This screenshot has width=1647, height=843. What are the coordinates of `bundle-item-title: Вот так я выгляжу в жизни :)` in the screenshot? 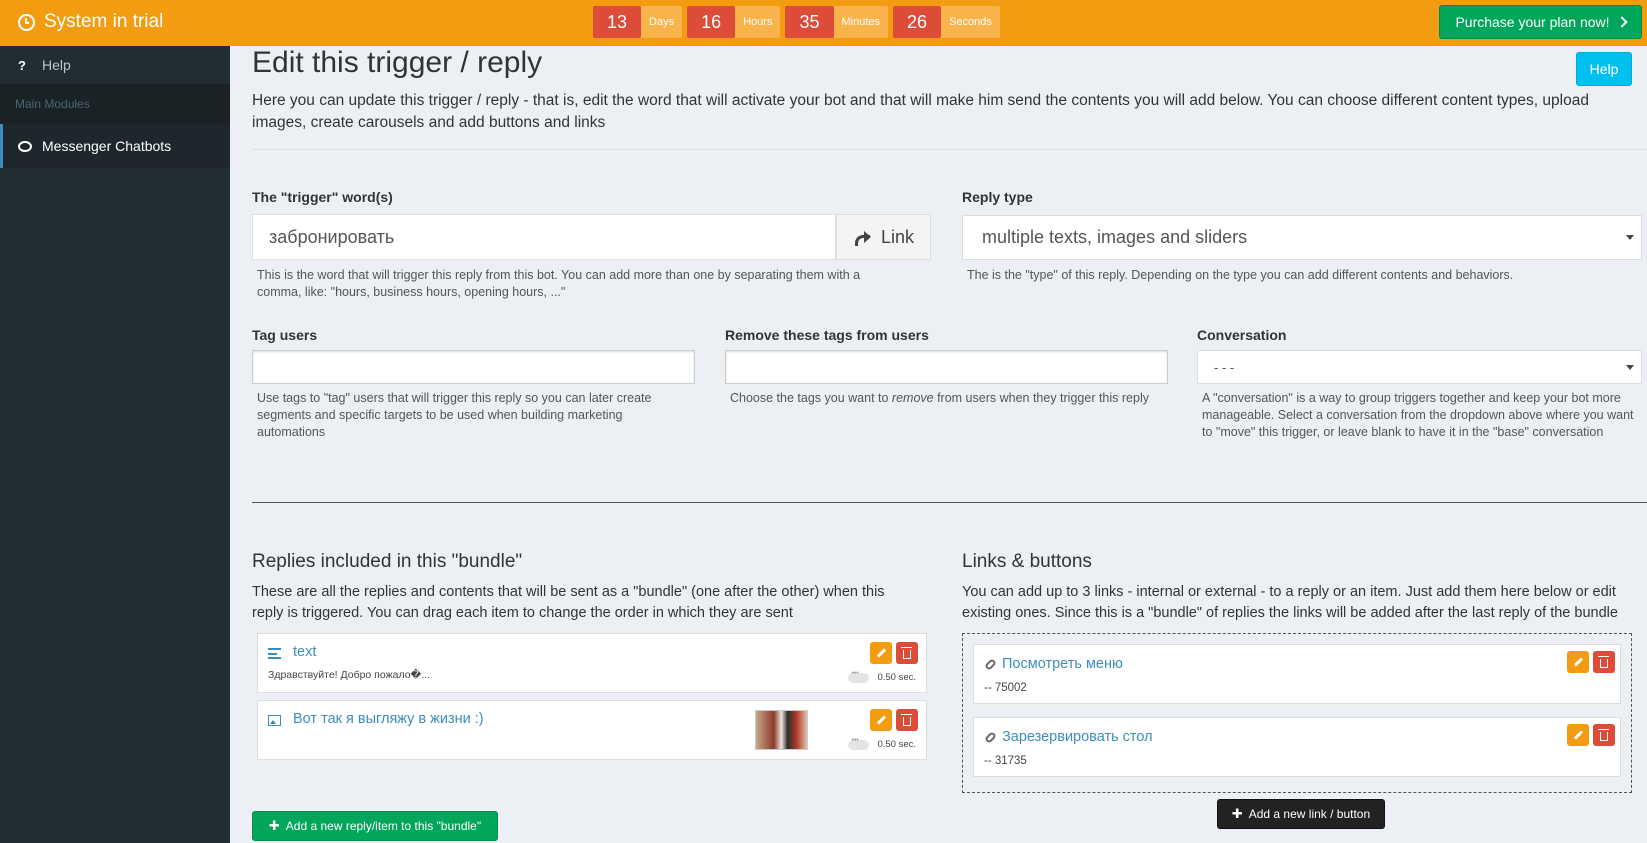 It's located at (388, 719).